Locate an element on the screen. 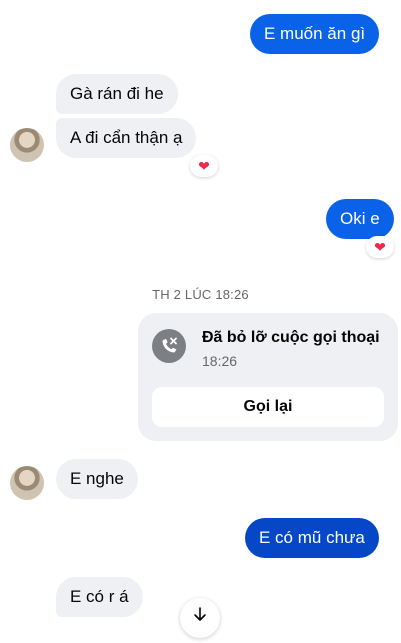  message-incoming: E nghe is located at coordinates (97, 479).